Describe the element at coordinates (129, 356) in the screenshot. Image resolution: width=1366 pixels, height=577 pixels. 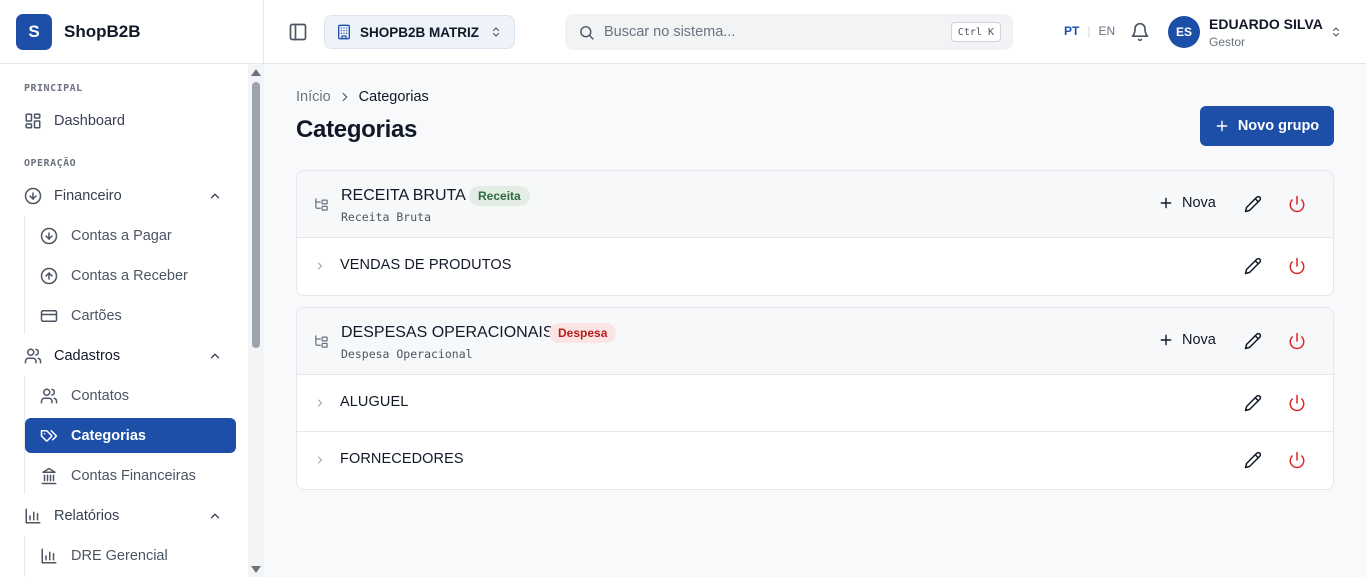
I see `sidebar-group-cadastros: Cadastros` at that location.